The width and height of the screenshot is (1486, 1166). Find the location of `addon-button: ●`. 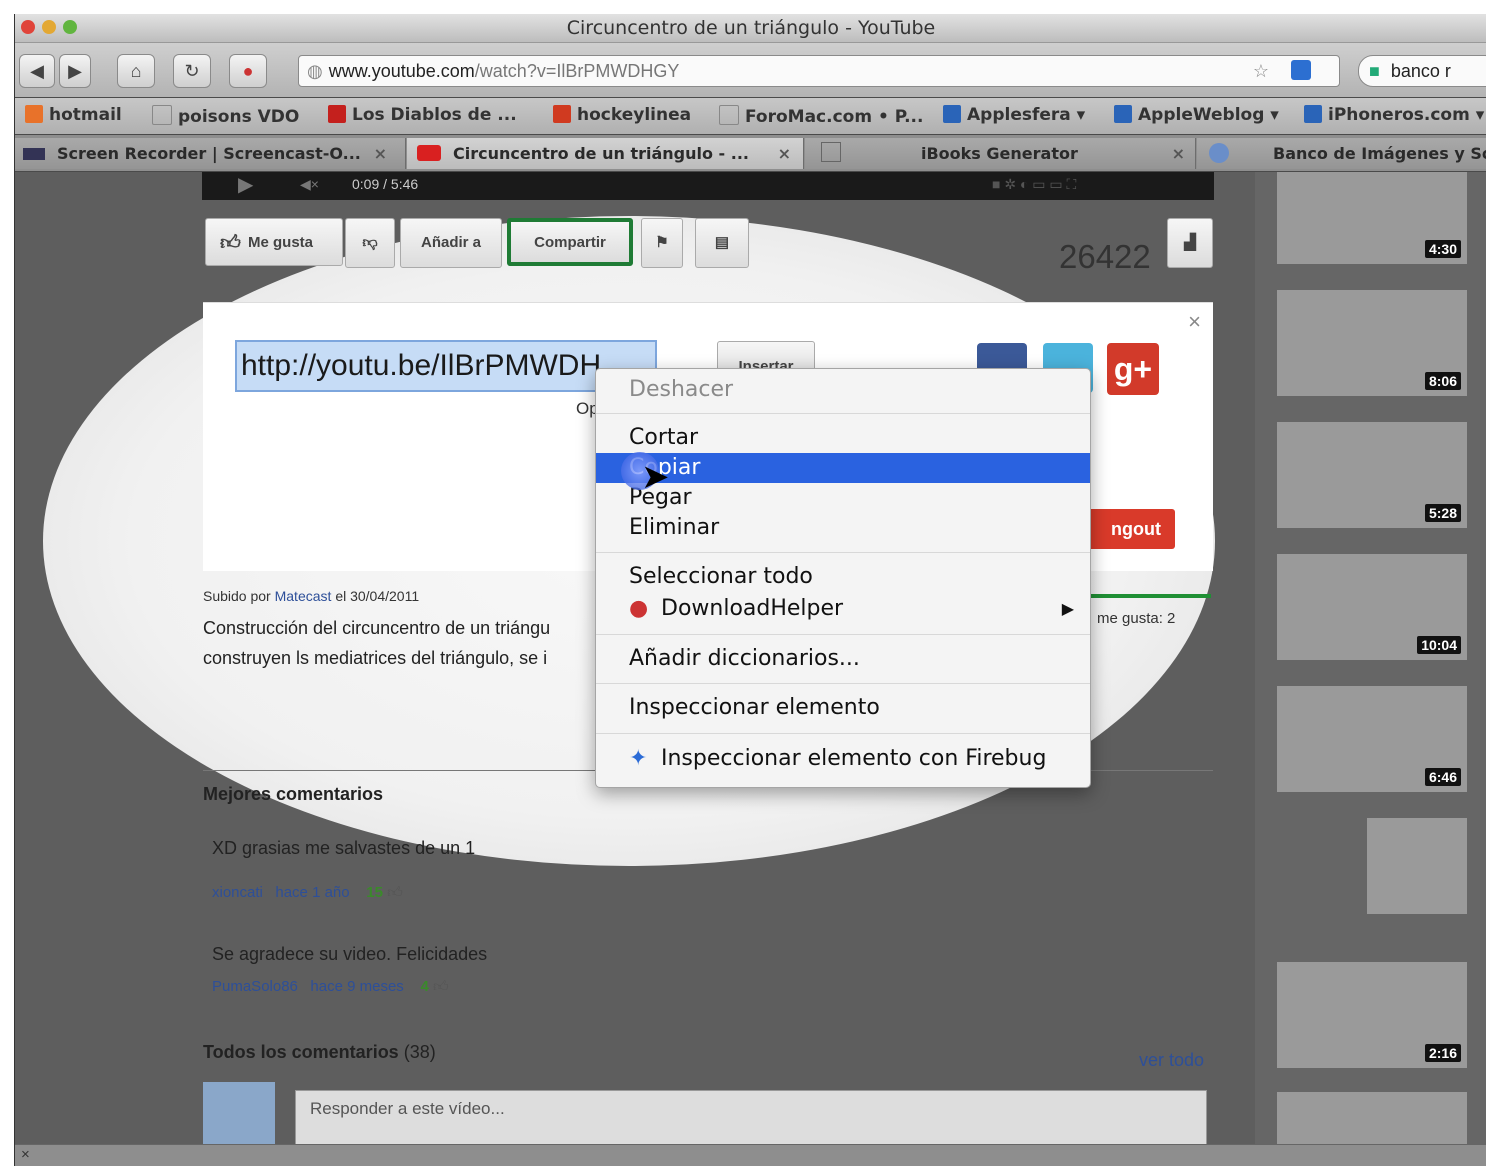

addon-button: ● is located at coordinates (248, 71).